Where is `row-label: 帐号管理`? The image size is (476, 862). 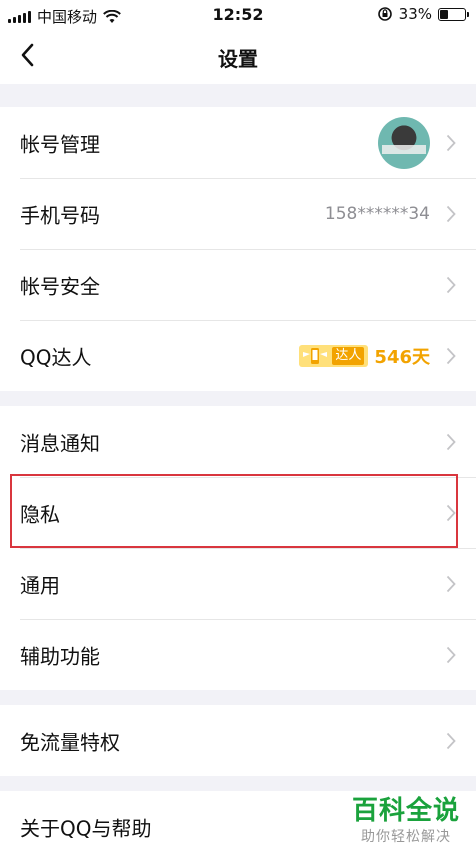 row-label: 帐号管理 is located at coordinates (60, 144).